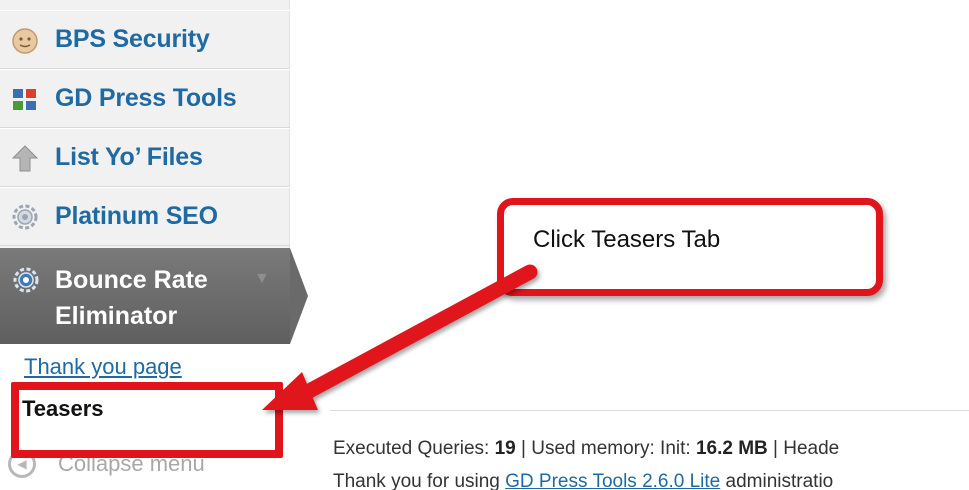 This screenshot has height=490, width=969. What do you see at coordinates (400, 337) in the screenshot?
I see `annotation-arrow` at bounding box center [400, 337].